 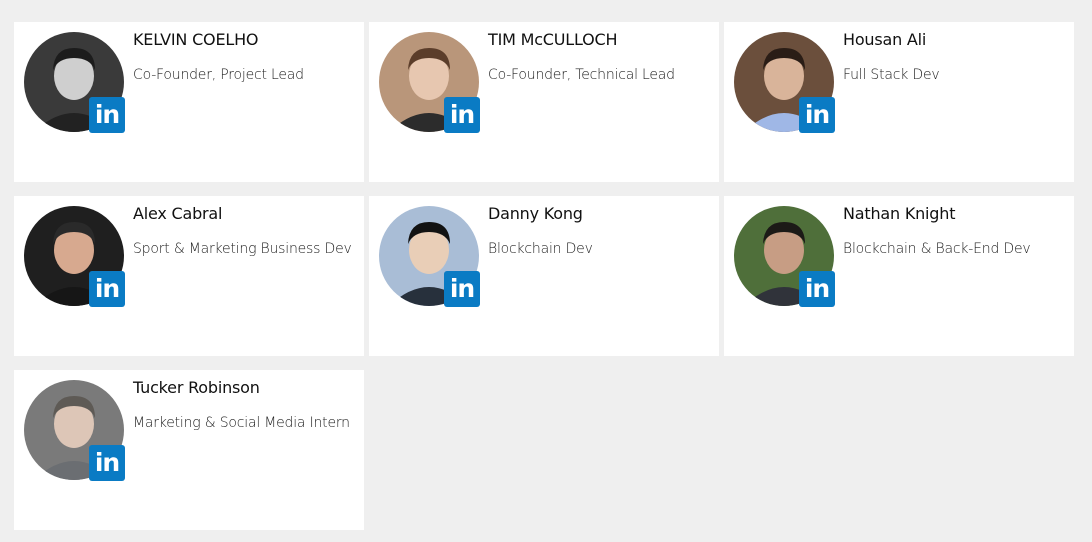 What do you see at coordinates (899, 276) in the screenshot?
I see `team-member-card: in Nathan Knight Blockchain & Back-End Dev` at bounding box center [899, 276].